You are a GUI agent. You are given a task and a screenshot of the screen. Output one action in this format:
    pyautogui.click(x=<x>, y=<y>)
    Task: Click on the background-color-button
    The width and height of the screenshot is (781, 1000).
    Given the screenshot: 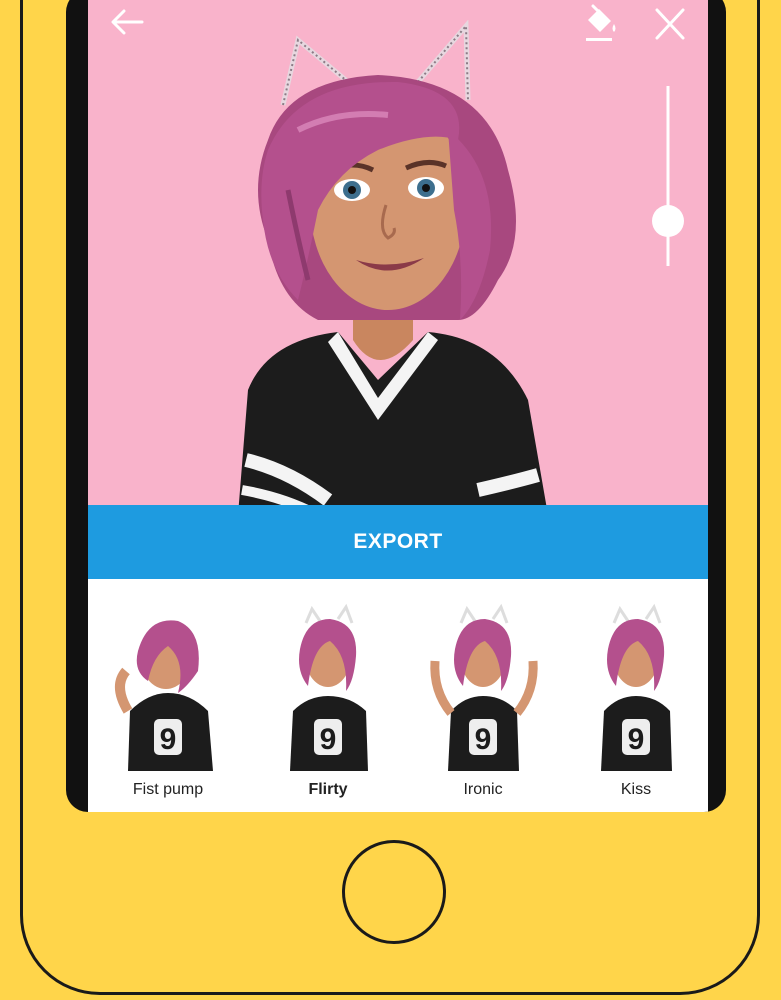 What is the action you would take?
    pyautogui.click(x=600, y=23)
    